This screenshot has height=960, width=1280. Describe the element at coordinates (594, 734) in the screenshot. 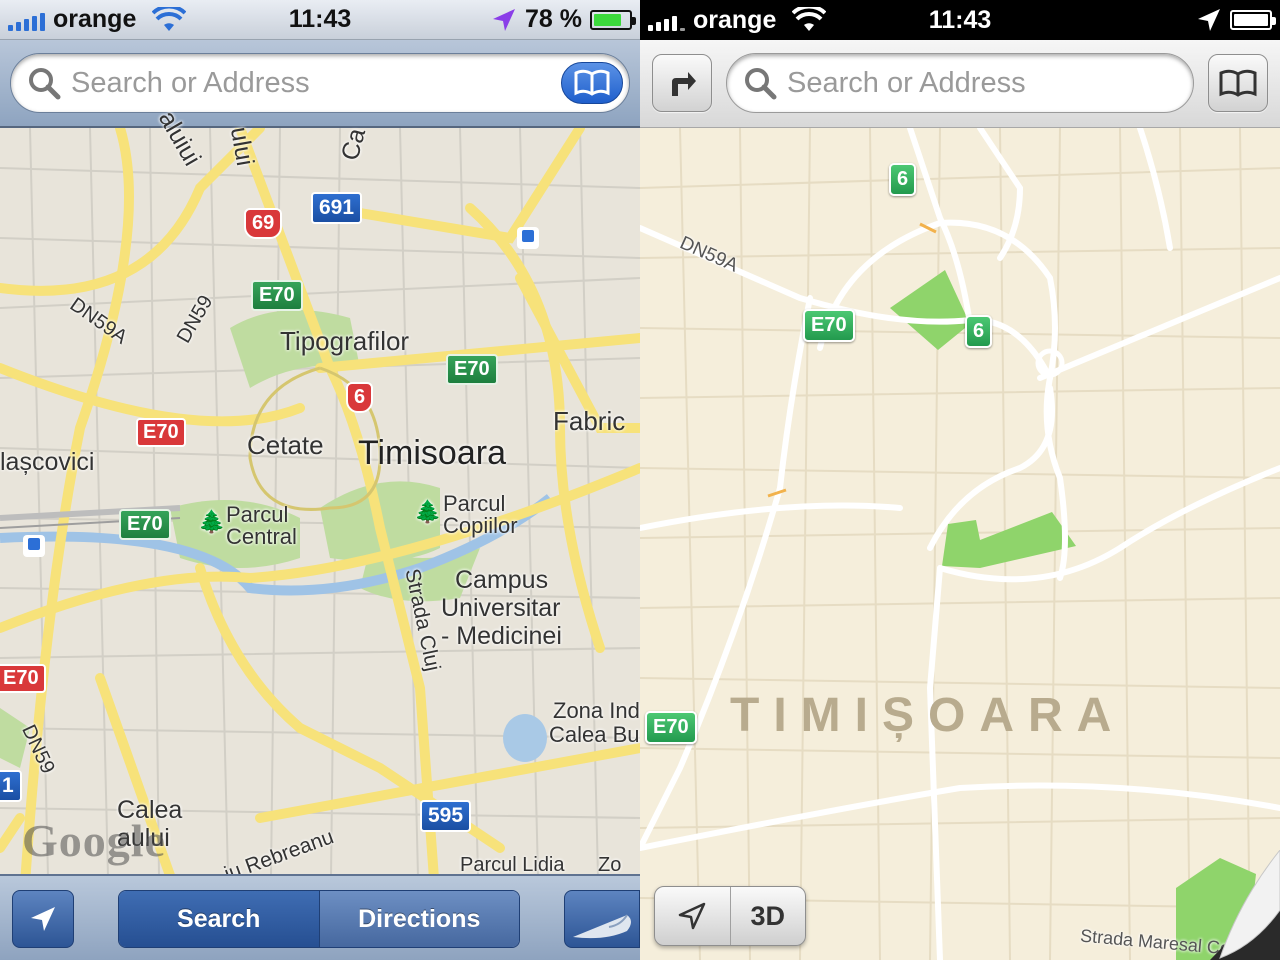

I see `map-label-zona: Calea Buz` at that location.